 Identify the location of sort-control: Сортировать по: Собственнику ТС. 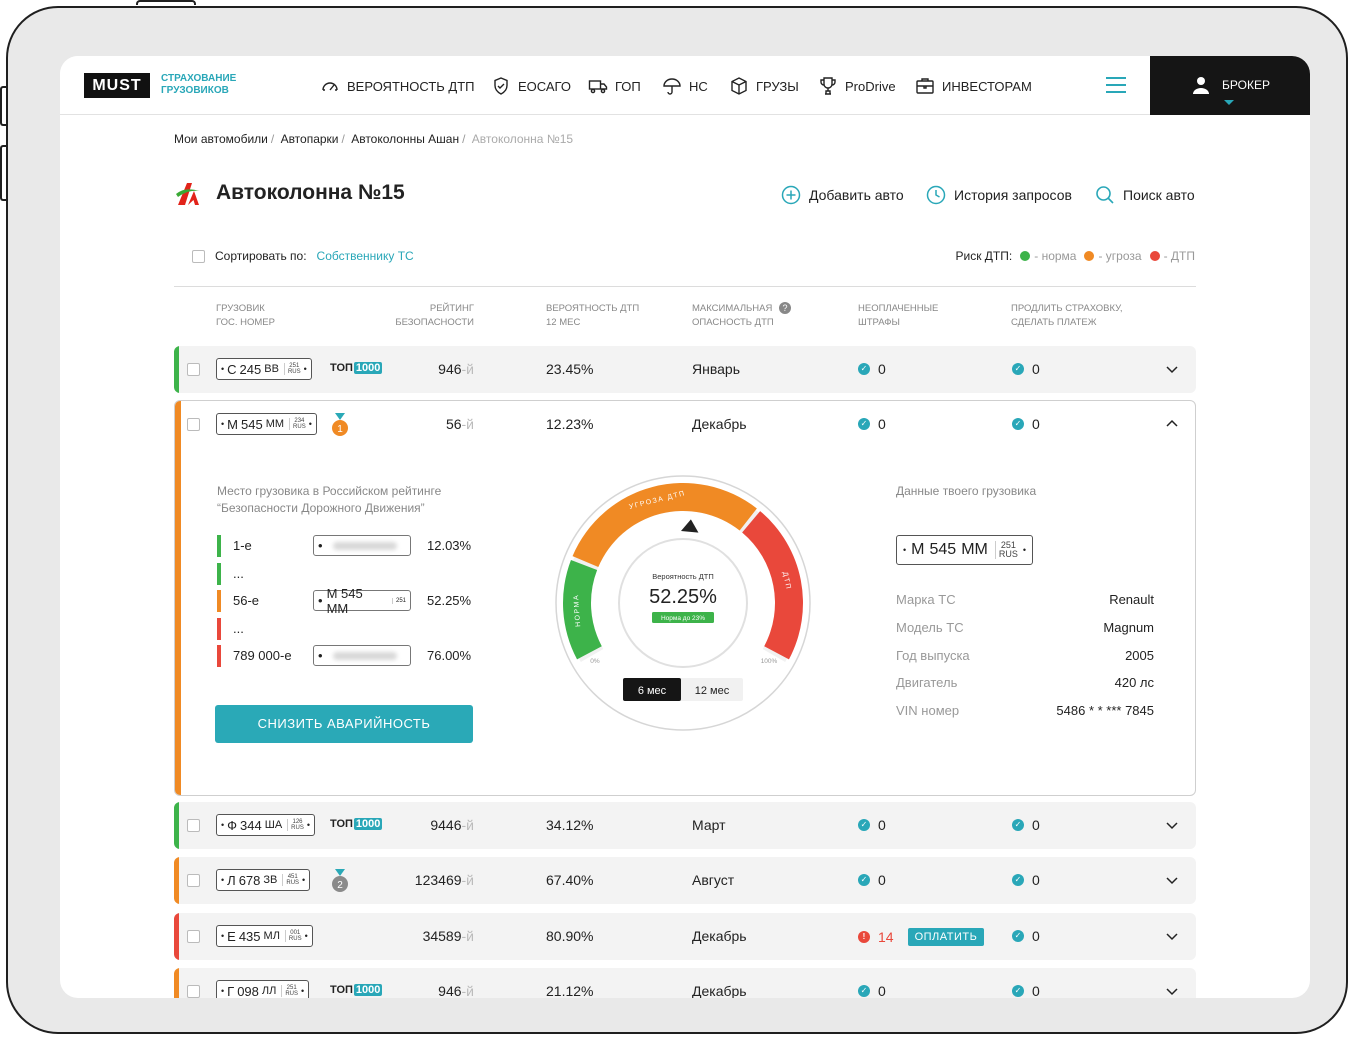
(303, 256).